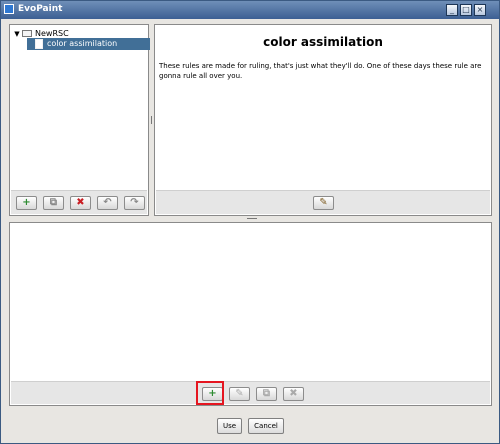 This screenshot has height=444, width=500. I want to click on tree-toolbar: + ⧉ ✖ ↶ ↷, so click(79, 202).